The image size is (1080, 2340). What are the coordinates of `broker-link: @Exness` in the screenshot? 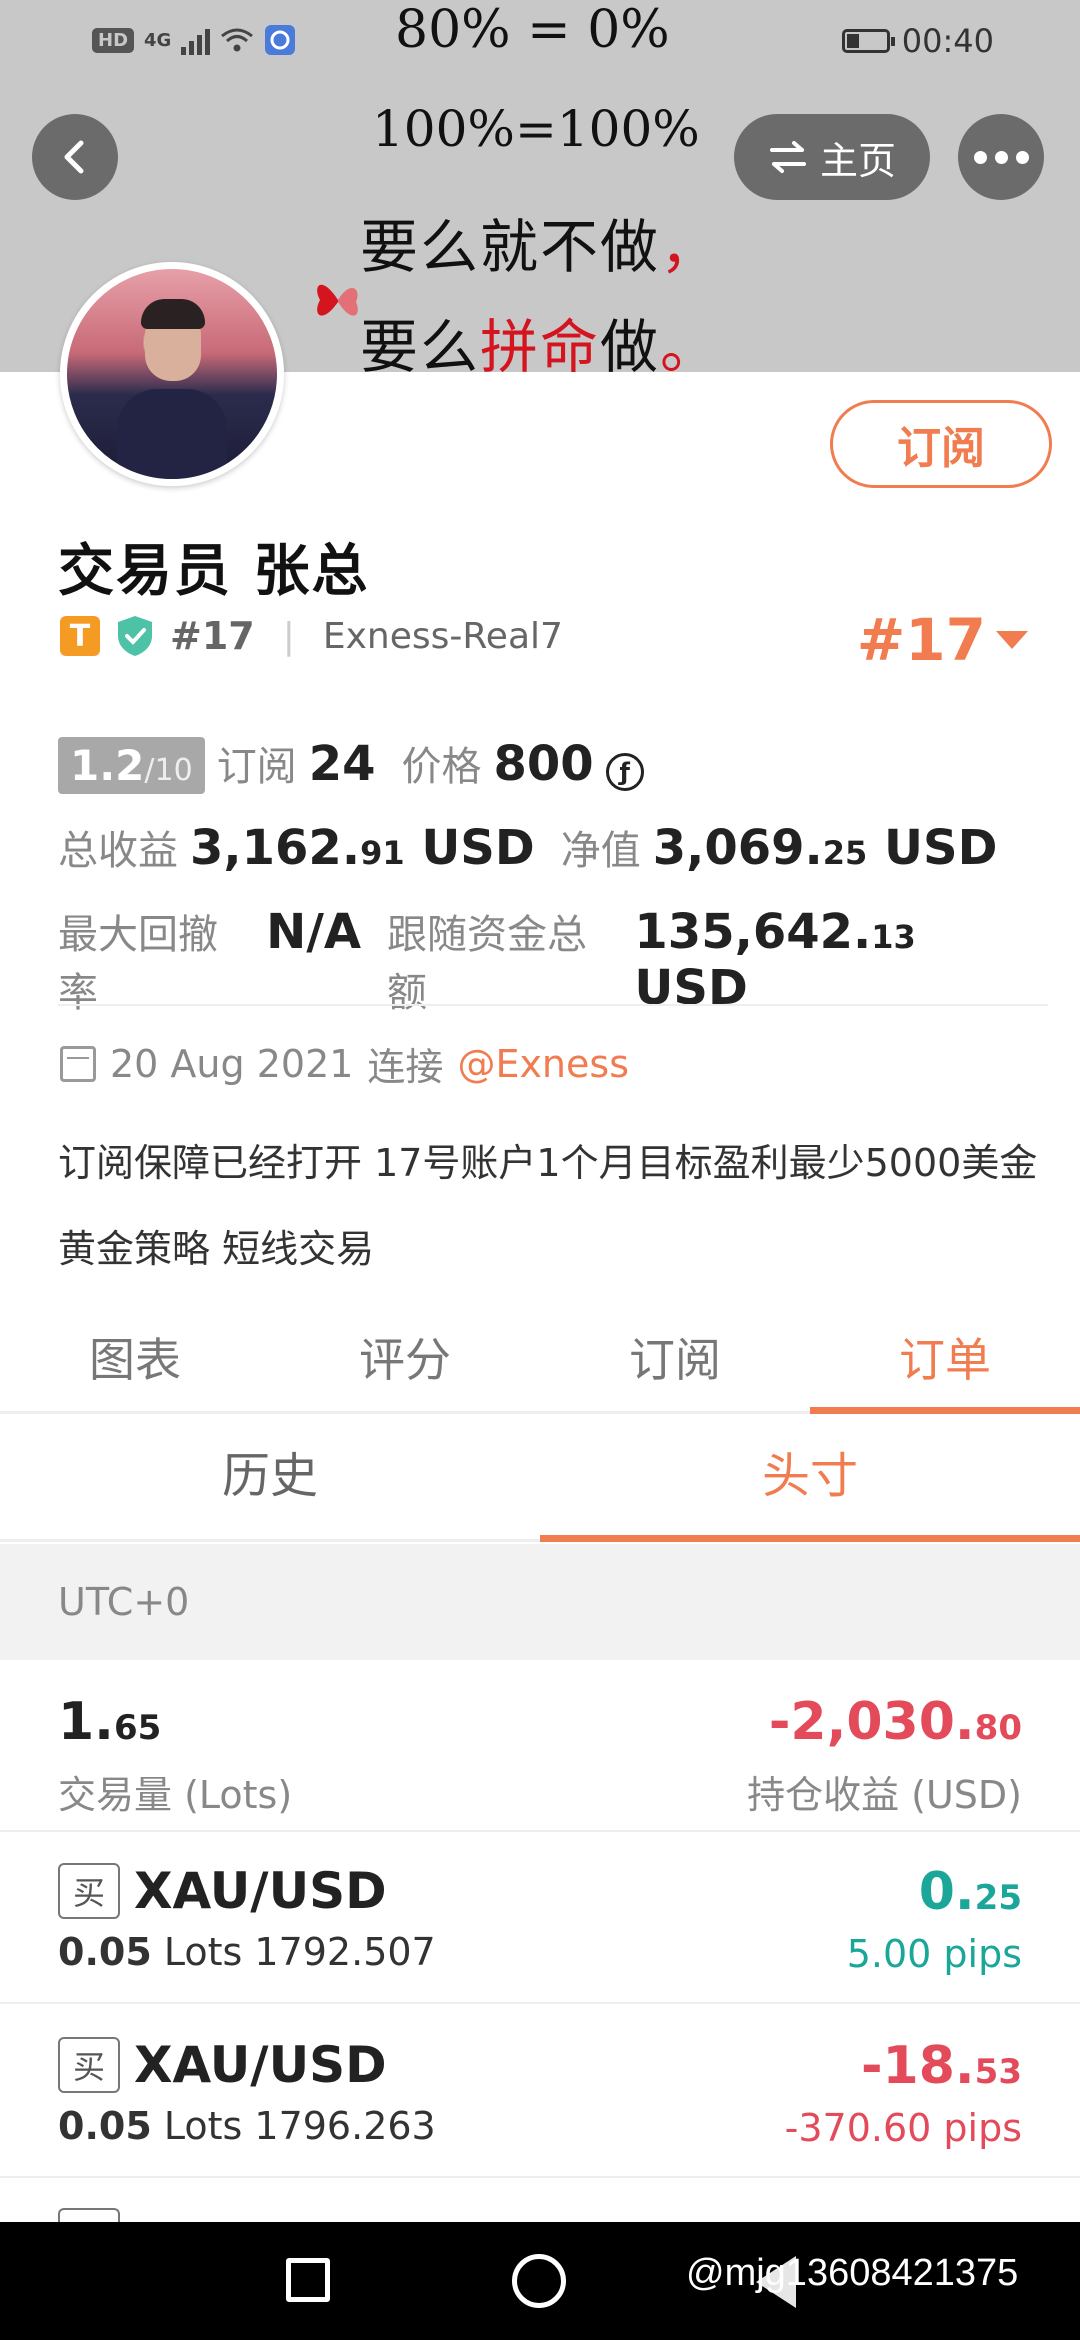 It's located at (543, 1064).